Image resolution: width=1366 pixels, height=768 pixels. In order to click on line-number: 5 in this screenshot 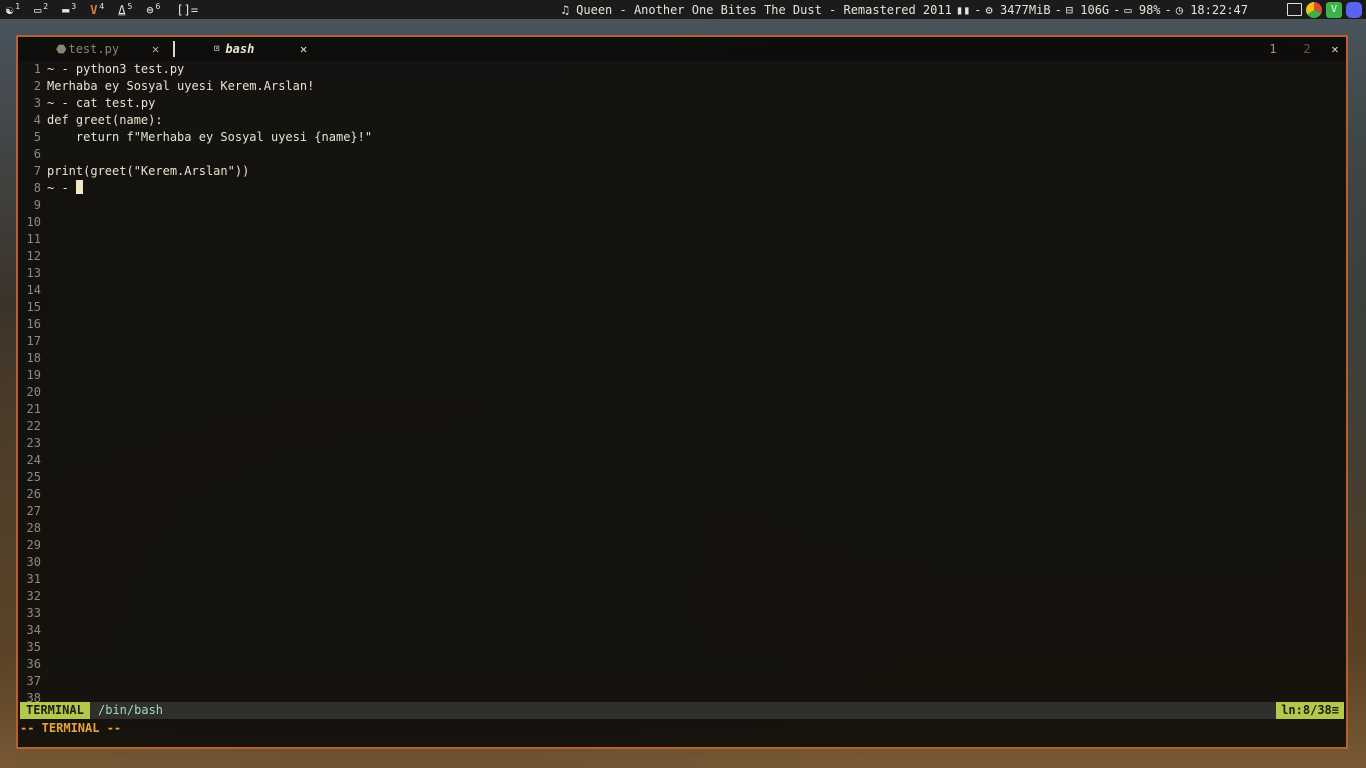, I will do `click(37, 137)`.